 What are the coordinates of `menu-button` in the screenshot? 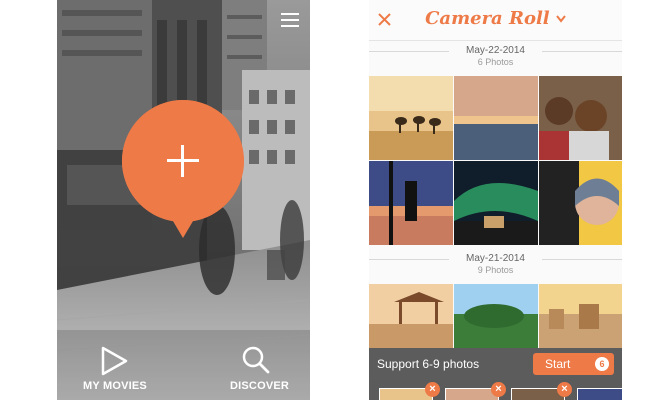 It's located at (290, 20).